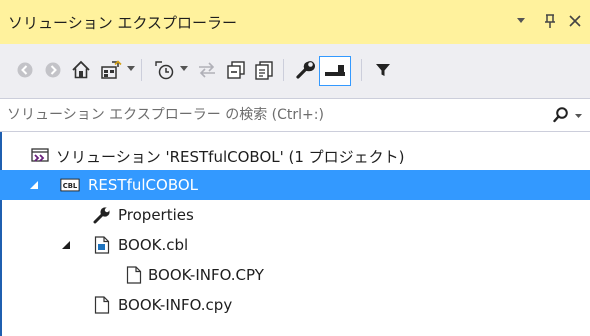 This screenshot has height=336, width=590. Describe the element at coordinates (295, 305) in the screenshot. I see `tree-item-book-info-cpy: BOOK-INFO.cpy` at that location.